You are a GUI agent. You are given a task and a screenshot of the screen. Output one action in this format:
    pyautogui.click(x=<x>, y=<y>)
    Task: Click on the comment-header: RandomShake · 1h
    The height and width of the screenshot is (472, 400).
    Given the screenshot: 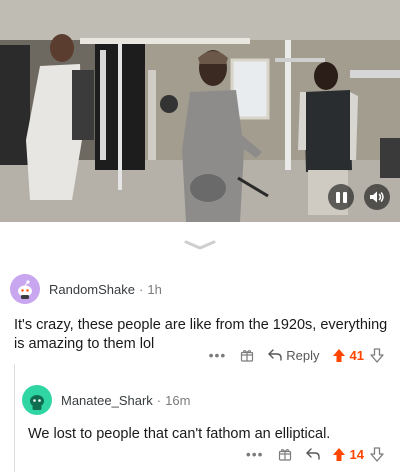 What is the action you would take?
    pyautogui.click(x=200, y=289)
    